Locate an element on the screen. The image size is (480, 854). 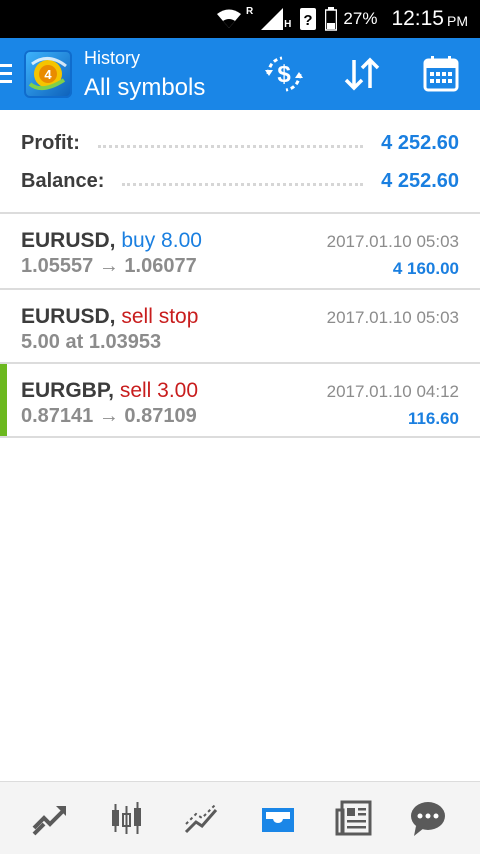
nav-trade-button is located at coordinates (50, 818).